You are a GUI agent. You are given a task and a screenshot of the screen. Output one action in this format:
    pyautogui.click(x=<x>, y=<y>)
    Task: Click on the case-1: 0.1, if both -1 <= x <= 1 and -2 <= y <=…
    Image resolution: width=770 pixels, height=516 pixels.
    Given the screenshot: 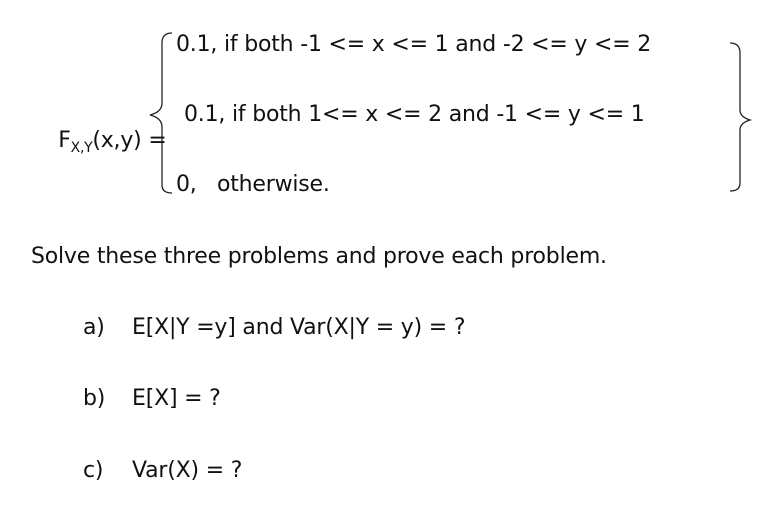 What is the action you would take?
    pyautogui.click(x=414, y=44)
    